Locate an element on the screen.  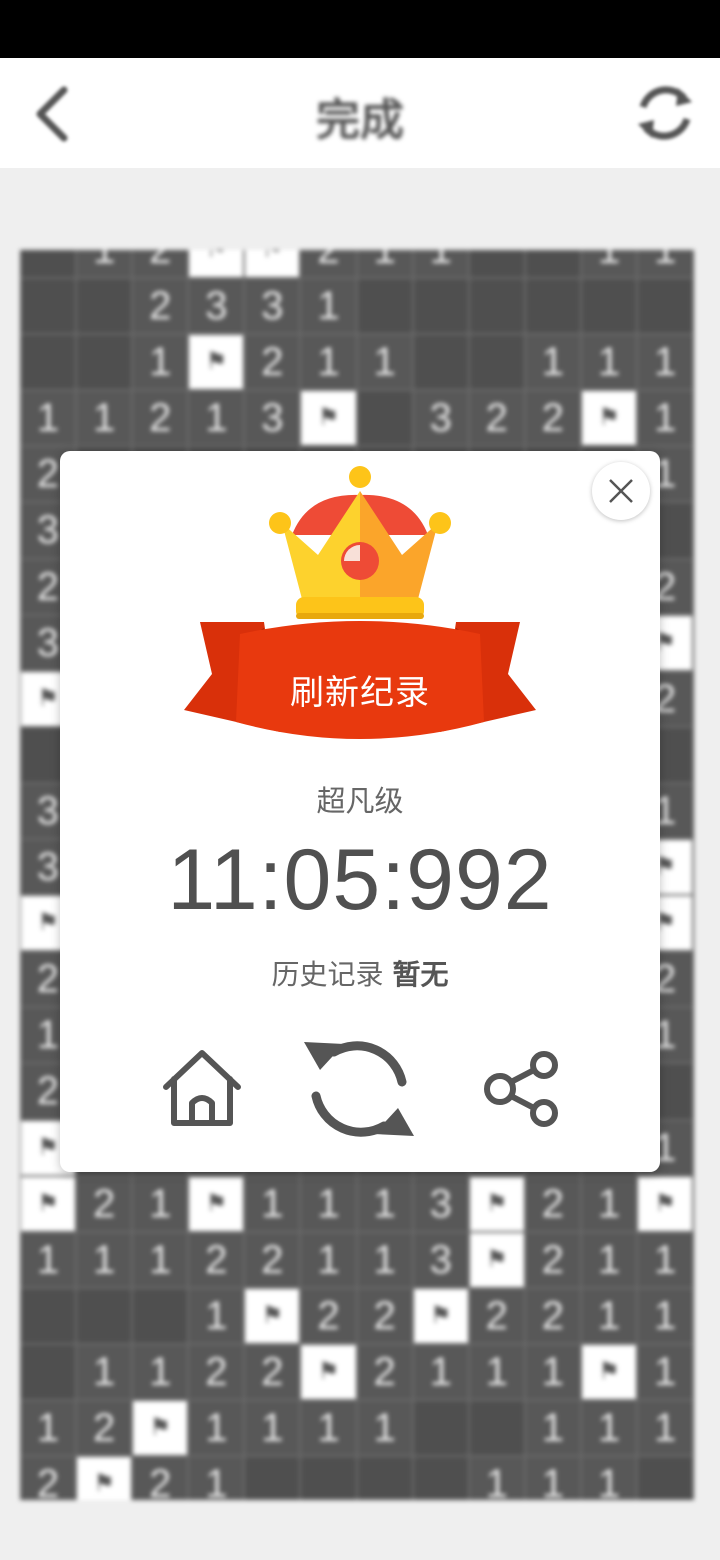
share-button is located at coordinates (522, 1089).